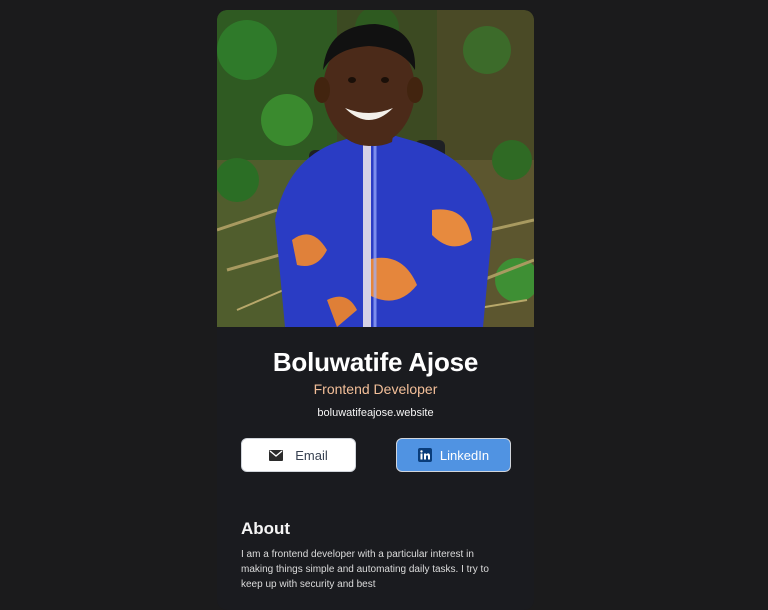 The height and width of the screenshot is (610, 768). I want to click on about-heading: About, so click(266, 528).